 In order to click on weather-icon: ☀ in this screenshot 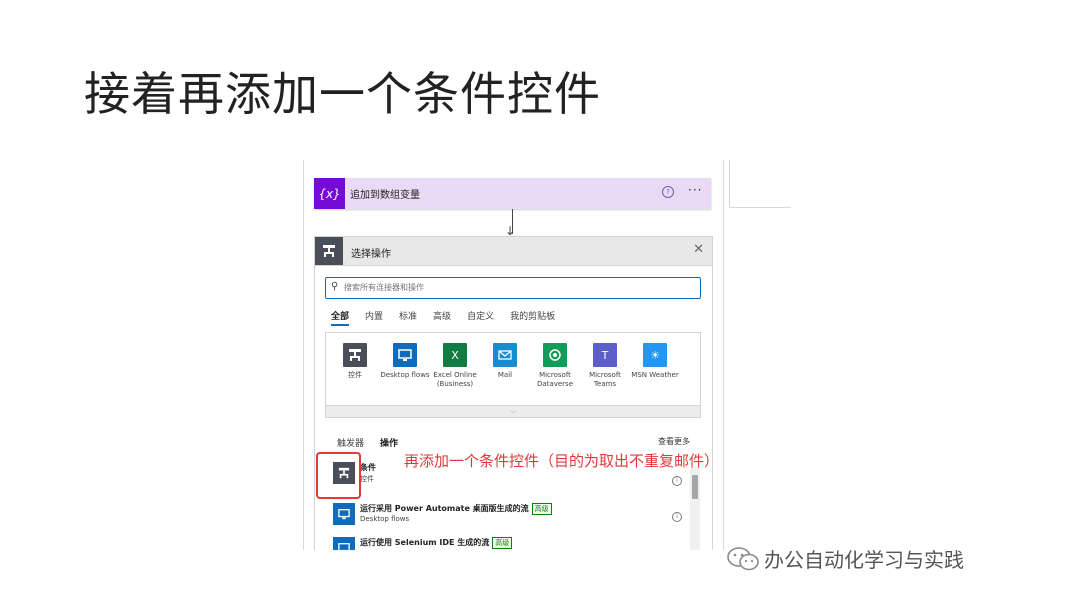, I will do `click(655, 355)`.